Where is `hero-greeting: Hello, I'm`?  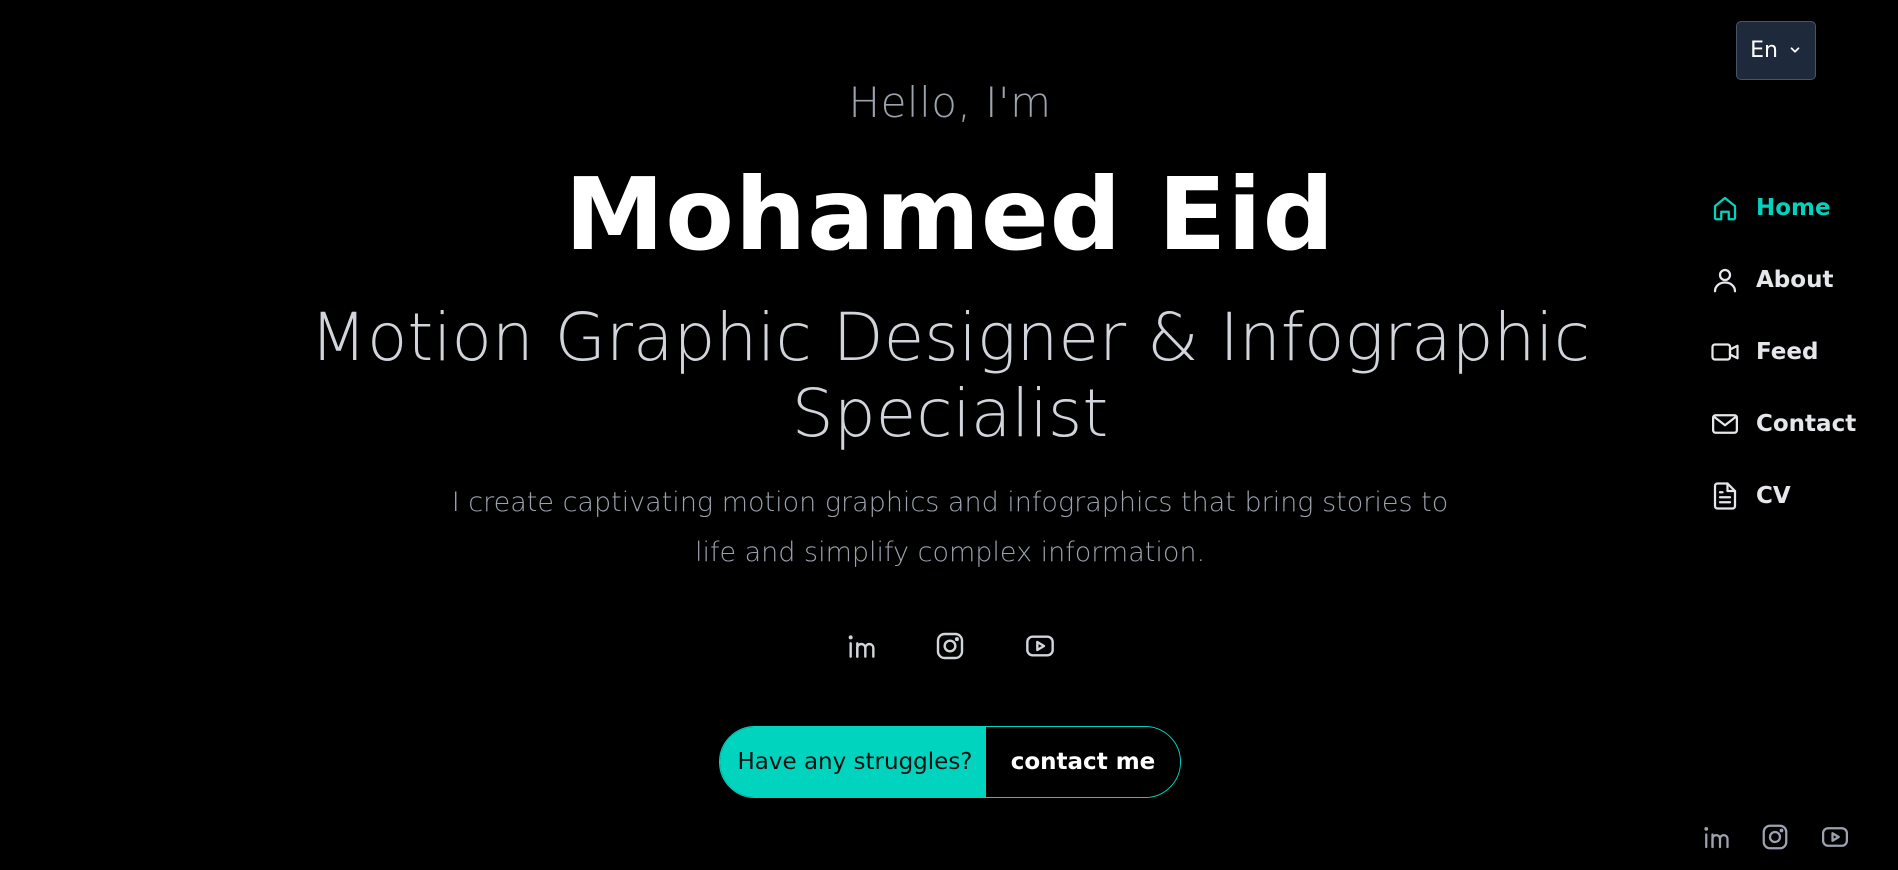 hero-greeting: Hello, I'm is located at coordinates (950, 102).